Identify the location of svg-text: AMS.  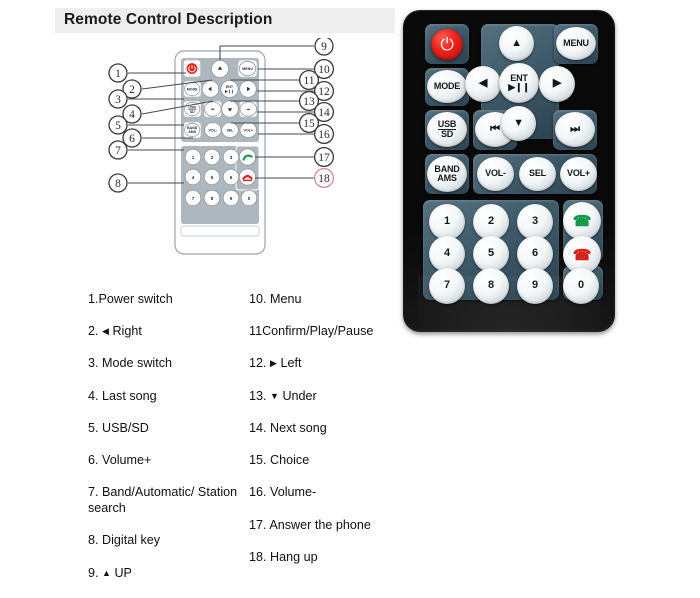
(192, 132).